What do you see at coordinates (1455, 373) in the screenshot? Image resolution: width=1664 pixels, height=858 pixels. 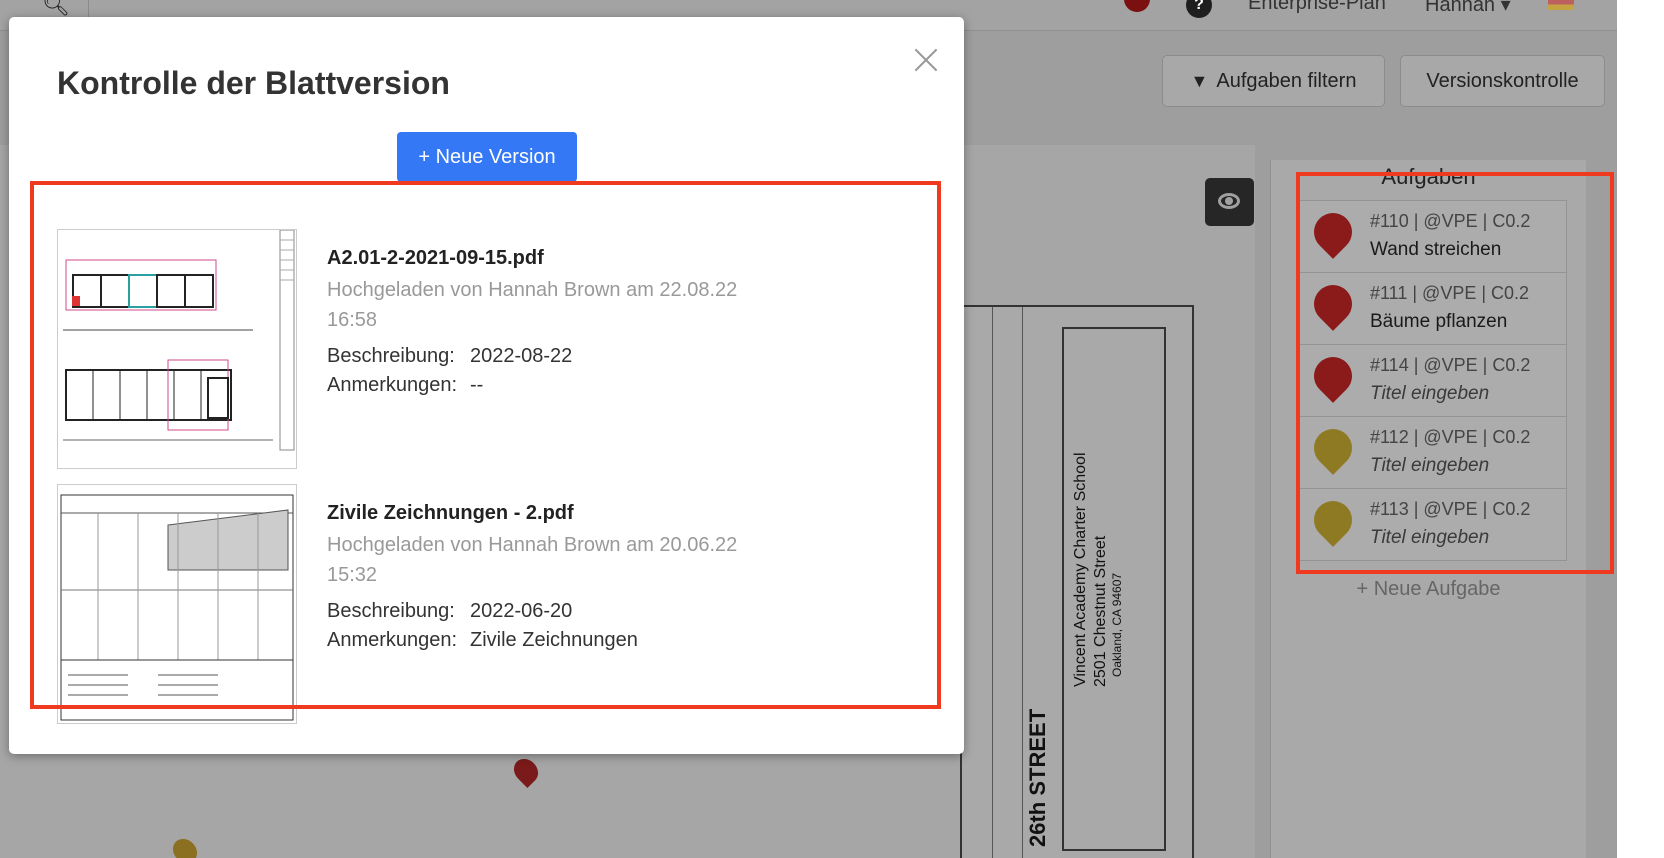 I see `task-list-highlight` at bounding box center [1455, 373].